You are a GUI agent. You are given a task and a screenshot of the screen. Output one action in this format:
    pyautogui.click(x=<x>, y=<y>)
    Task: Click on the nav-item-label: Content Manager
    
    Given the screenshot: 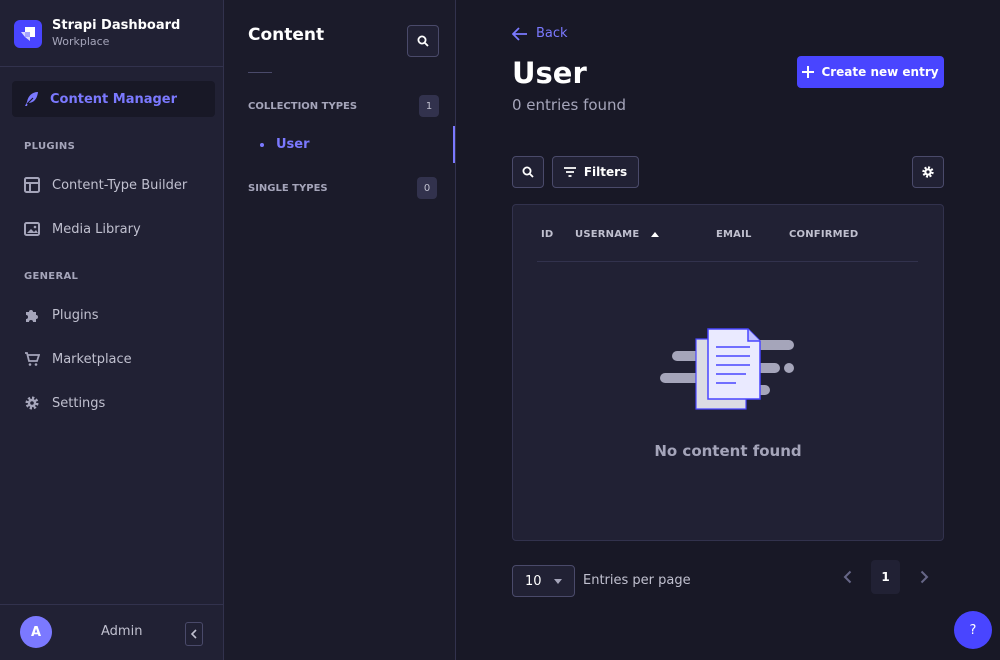 What is the action you would take?
    pyautogui.click(x=114, y=99)
    